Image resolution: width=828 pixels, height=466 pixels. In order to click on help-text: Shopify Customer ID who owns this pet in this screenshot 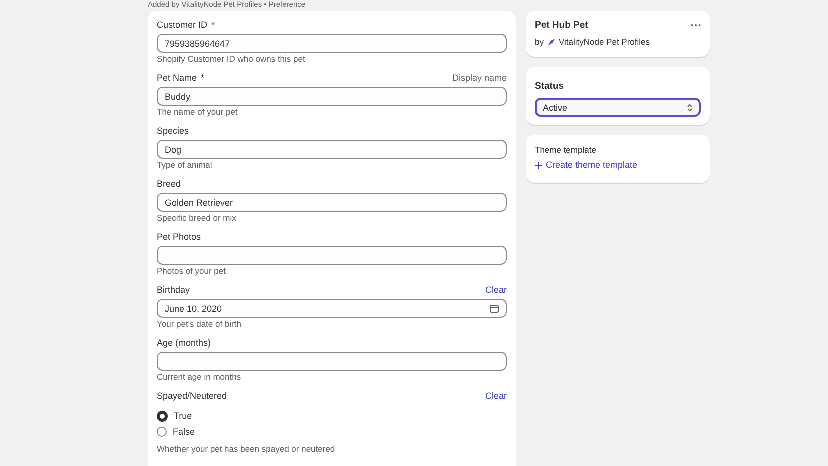, I will do `click(231, 59)`.